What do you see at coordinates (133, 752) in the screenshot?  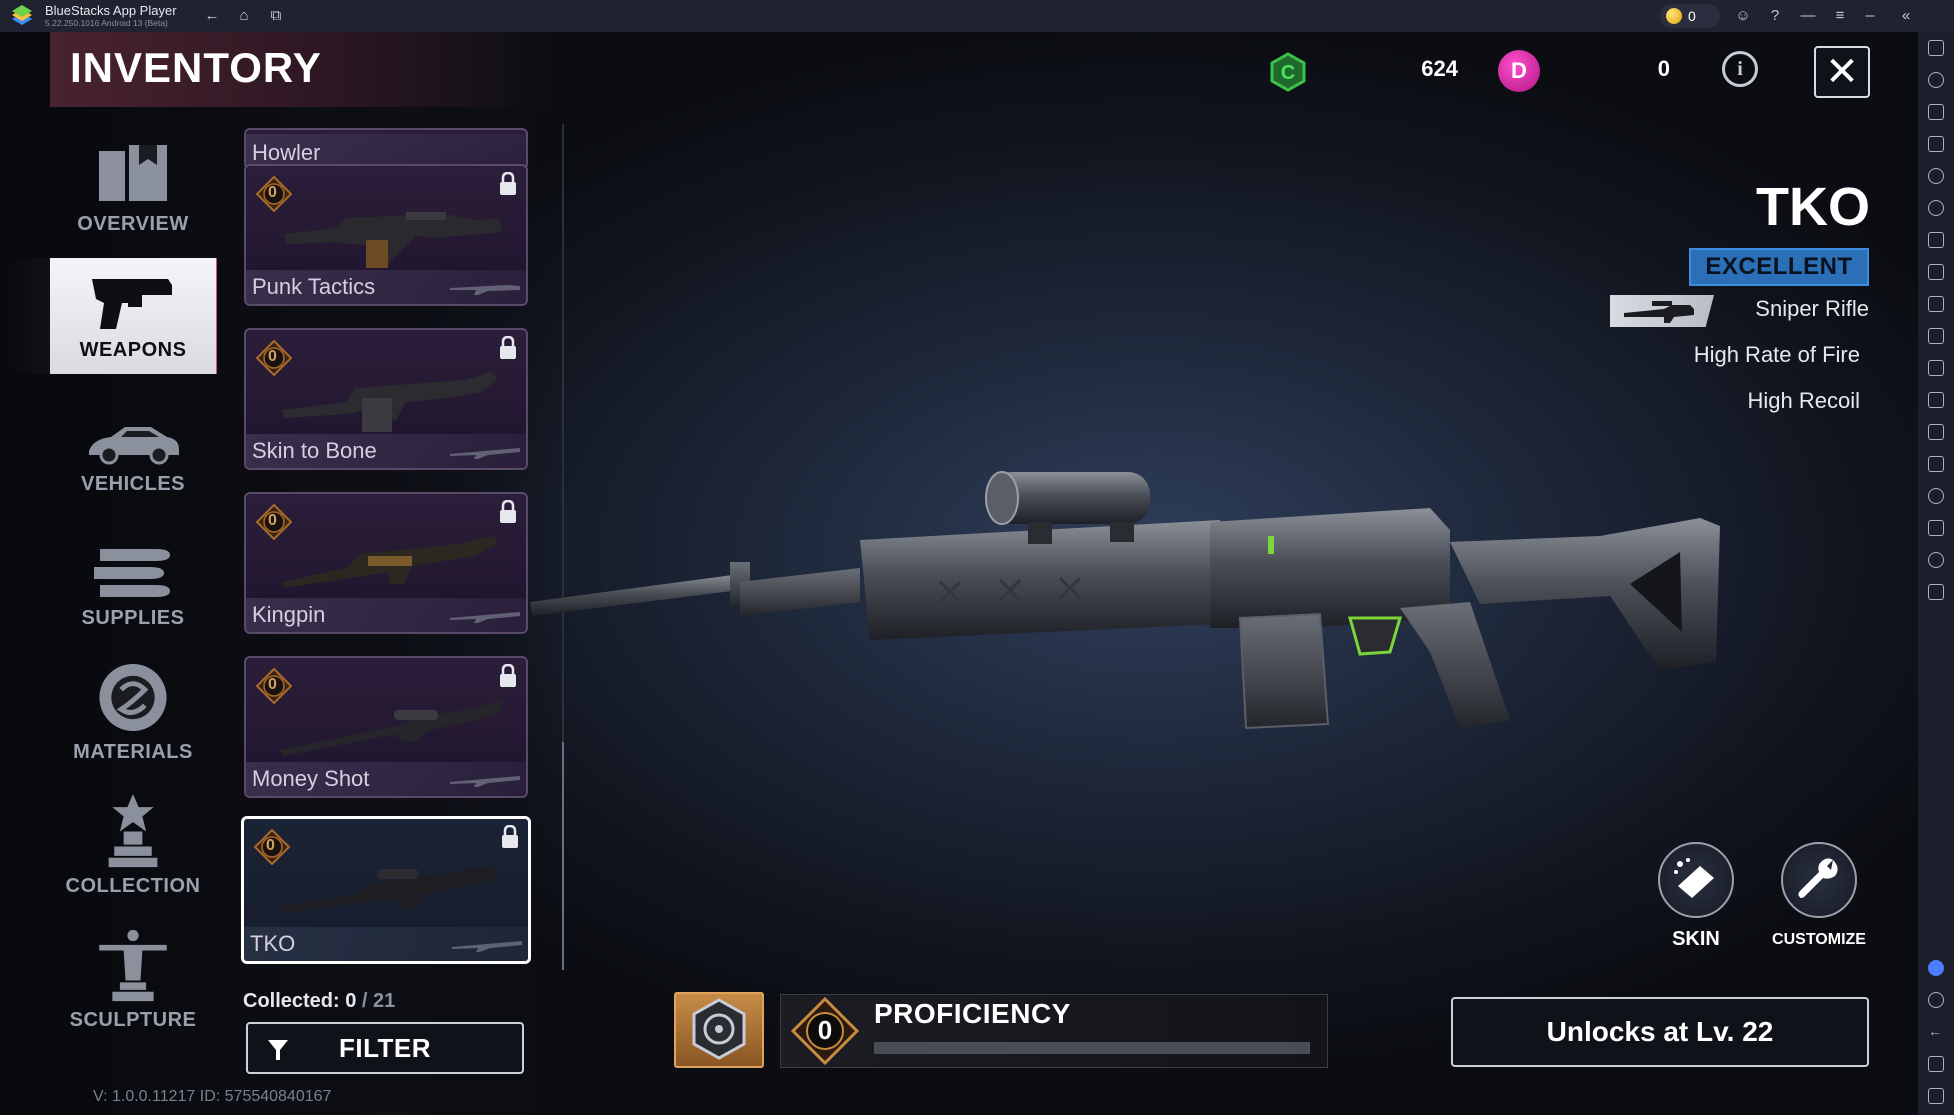 I see `nav-materials-label: MATERIALS` at bounding box center [133, 752].